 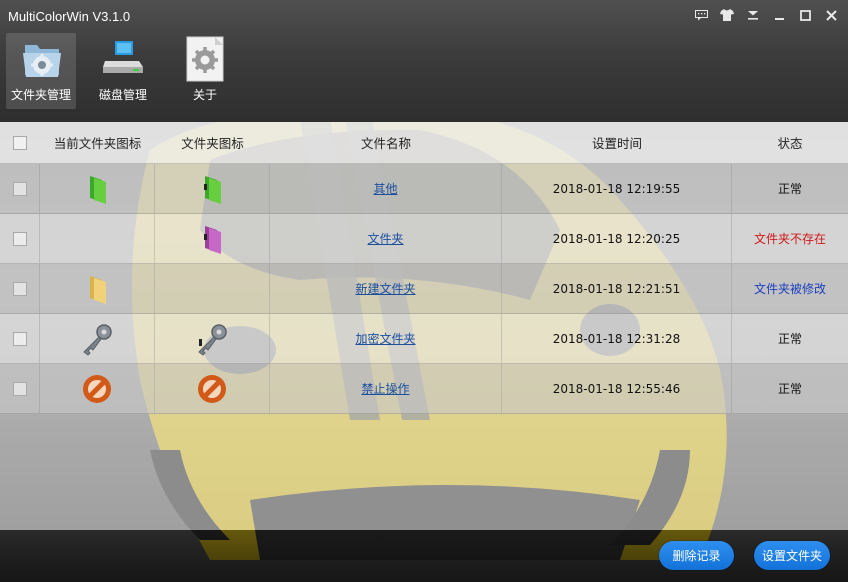 I want to click on set-time: 2018-01-18 12:55:46, so click(x=617, y=388).